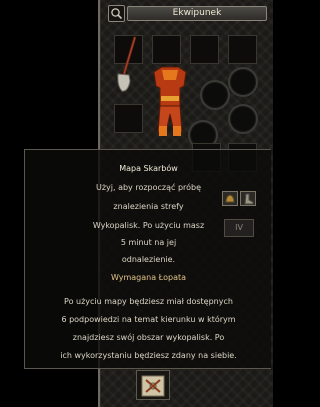 The width and height of the screenshot is (320, 407). Describe the element at coordinates (128, 63) in the screenshot. I see `weapon-slot` at that location.